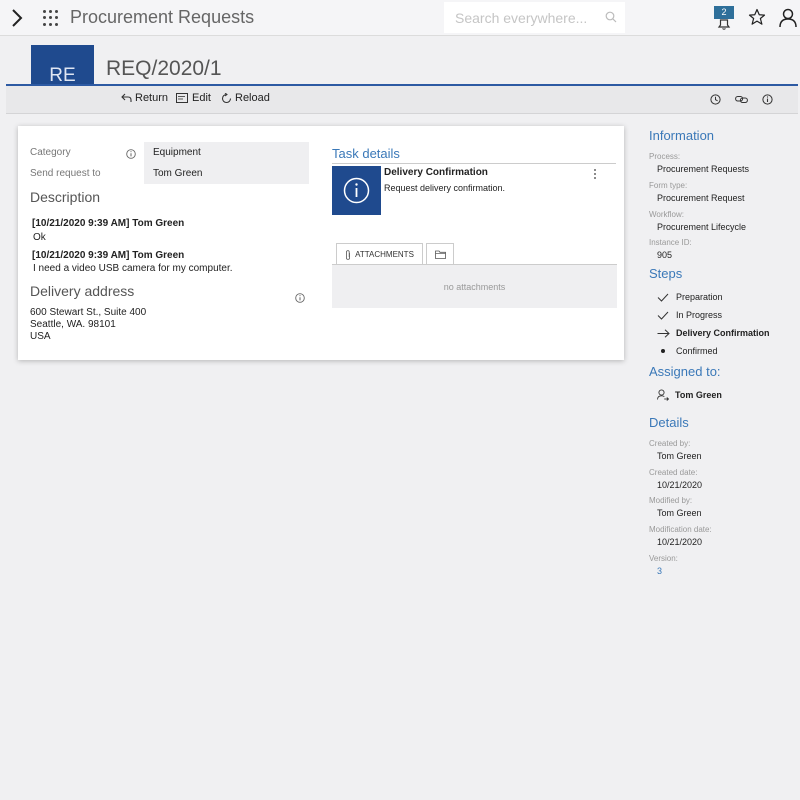  I want to click on history-icon, so click(715, 101).